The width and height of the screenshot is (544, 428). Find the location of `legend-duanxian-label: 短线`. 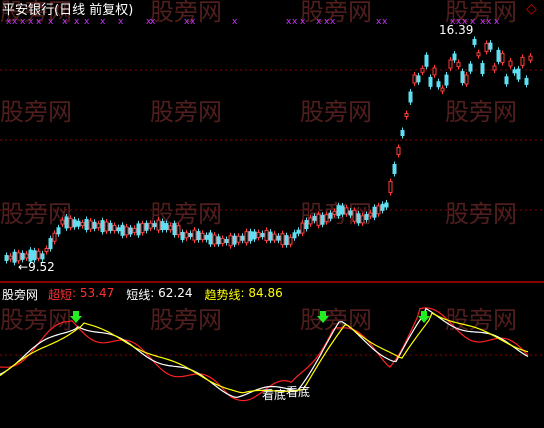

legend-duanxian-label: 短线 is located at coordinates (138, 295).